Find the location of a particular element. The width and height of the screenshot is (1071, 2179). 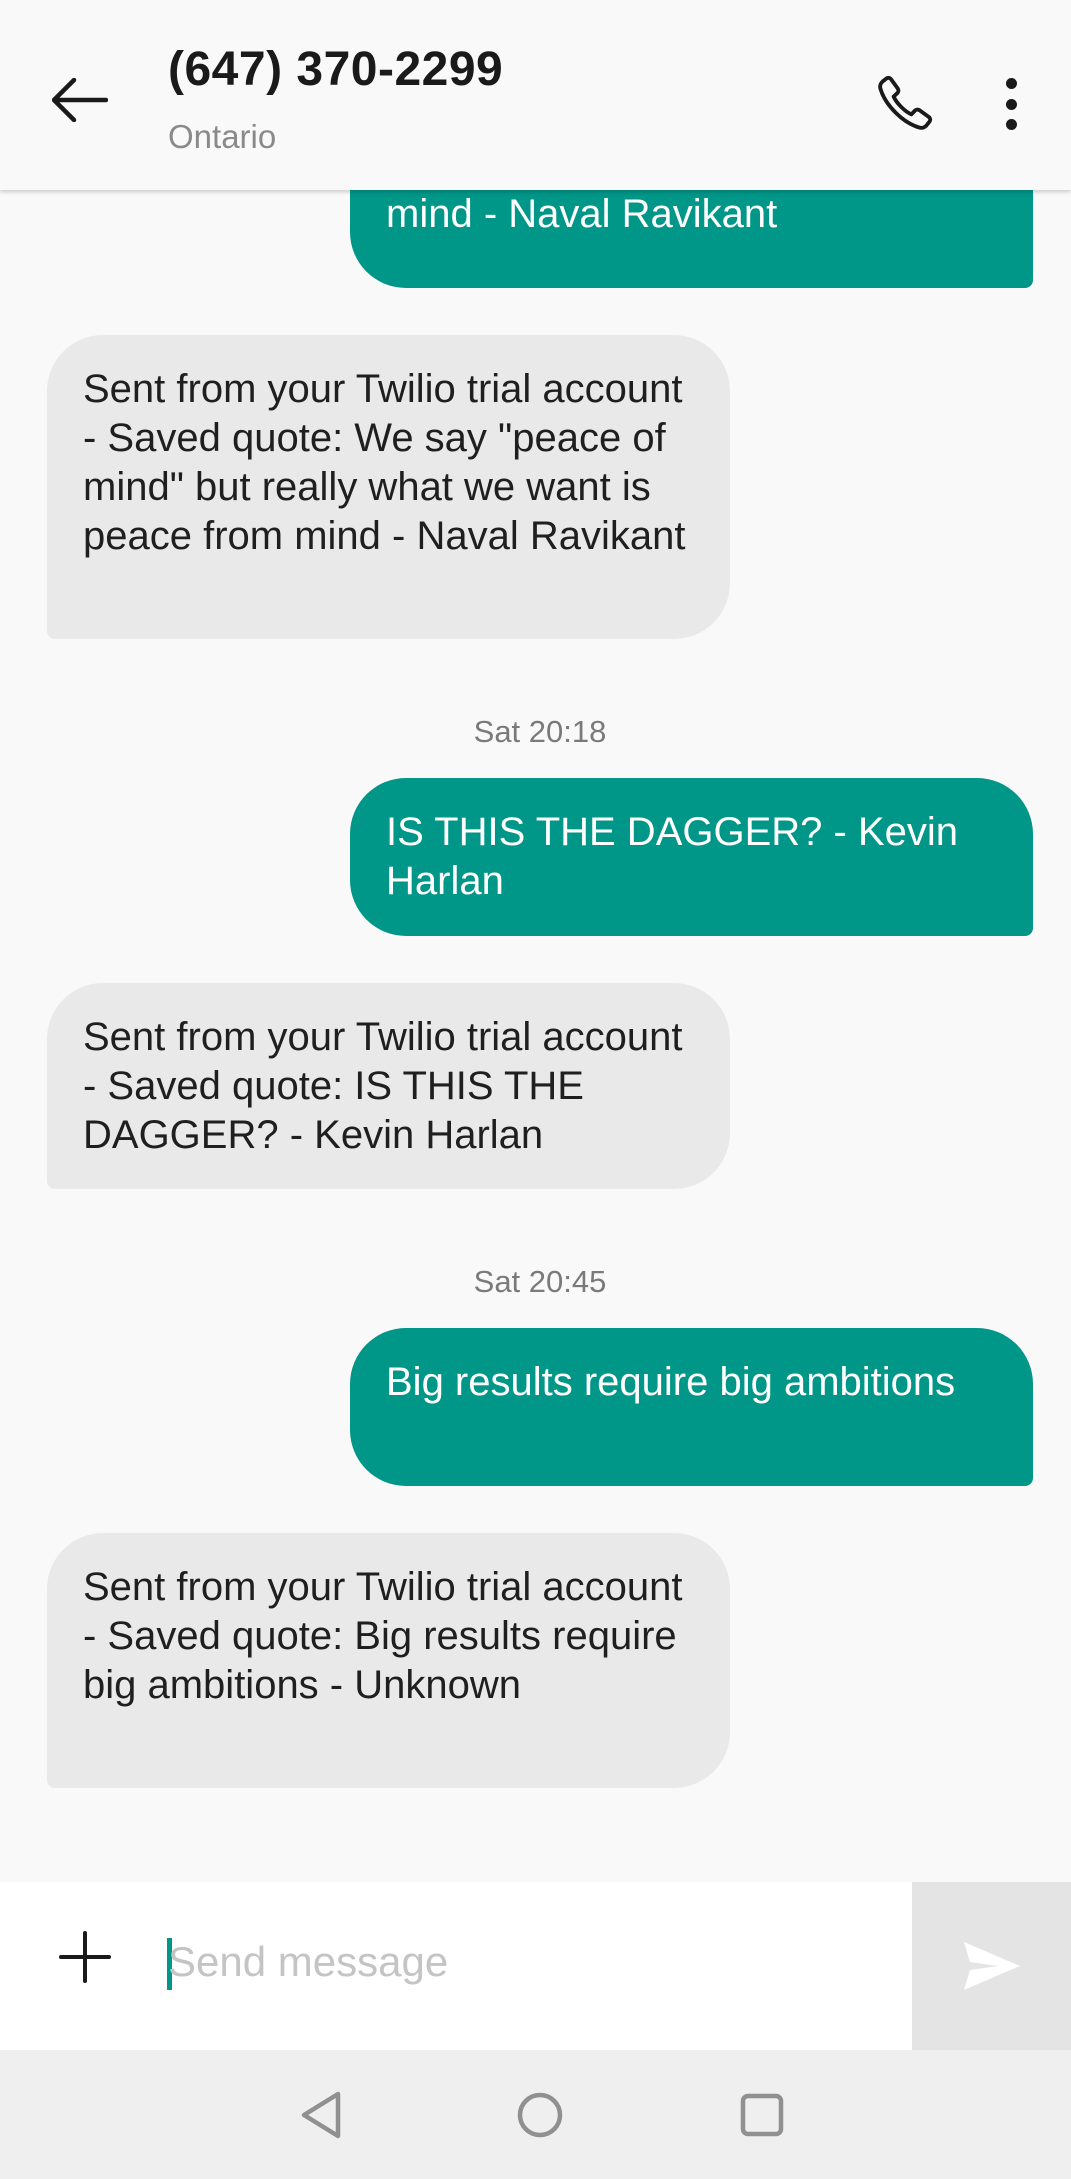

message-input is located at coordinates (533, 1962).